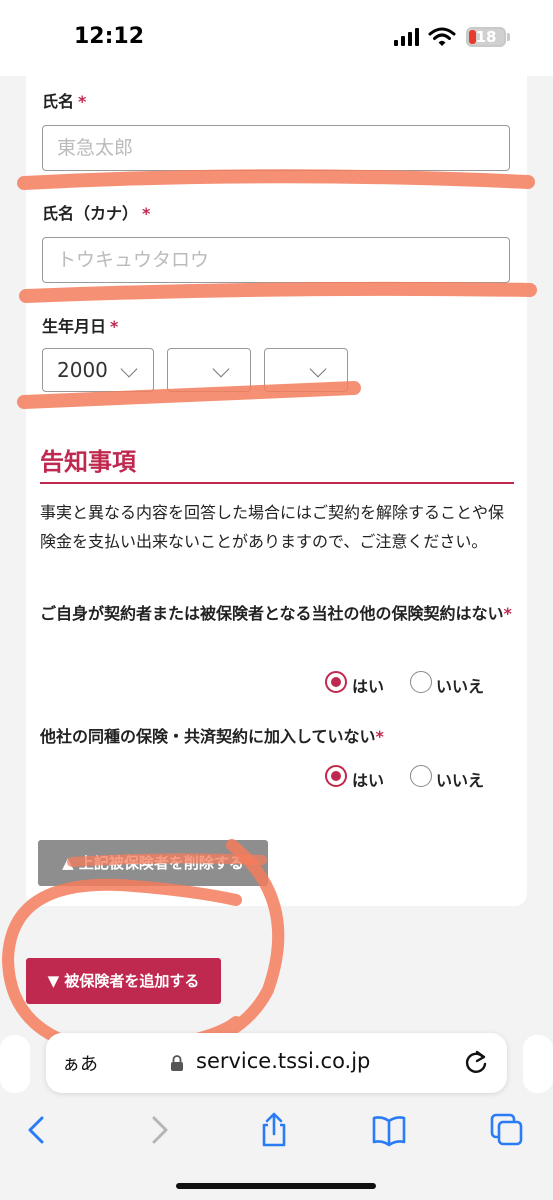  Describe the element at coordinates (368, 686) in the screenshot. I see `q1-yes-label: はい` at that location.